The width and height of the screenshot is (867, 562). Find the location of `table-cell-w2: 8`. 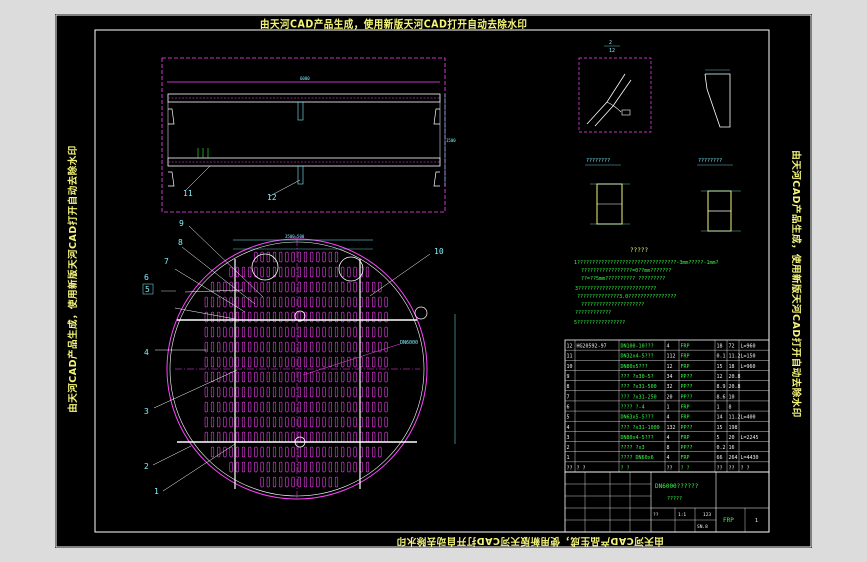

table-cell-w2: 8 is located at coordinates (730, 407).